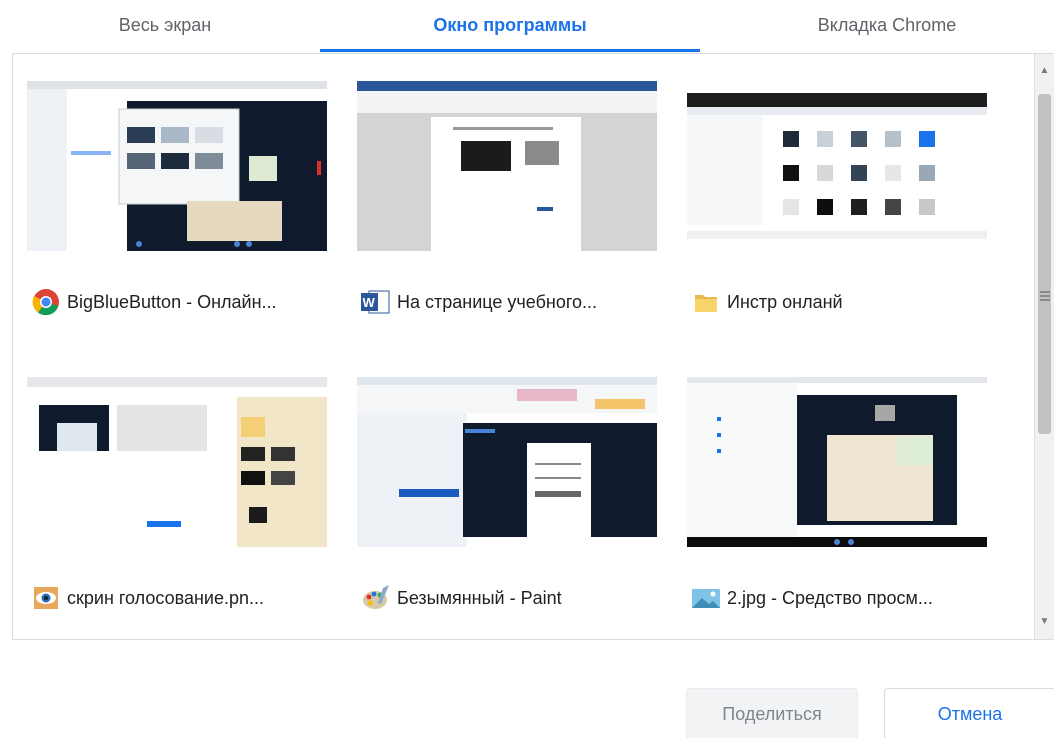 Image resolution: width=1054 pixels, height=738 pixels. What do you see at coordinates (772, 713) in the screenshot?
I see `share-button: Поделиться` at bounding box center [772, 713].